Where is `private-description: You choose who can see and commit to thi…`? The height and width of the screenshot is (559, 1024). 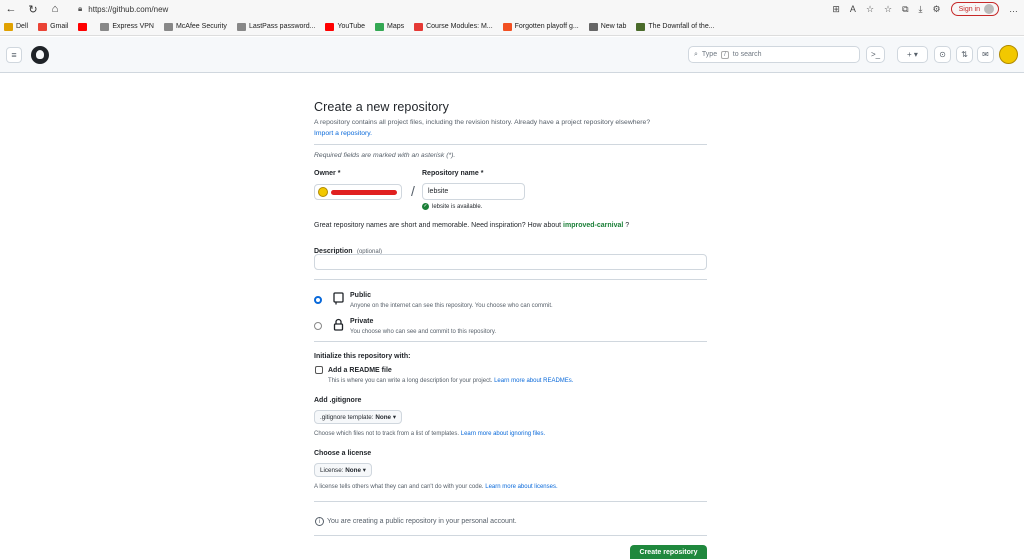 private-description: You choose who can see and commit to thi… is located at coordinates (423, 332).